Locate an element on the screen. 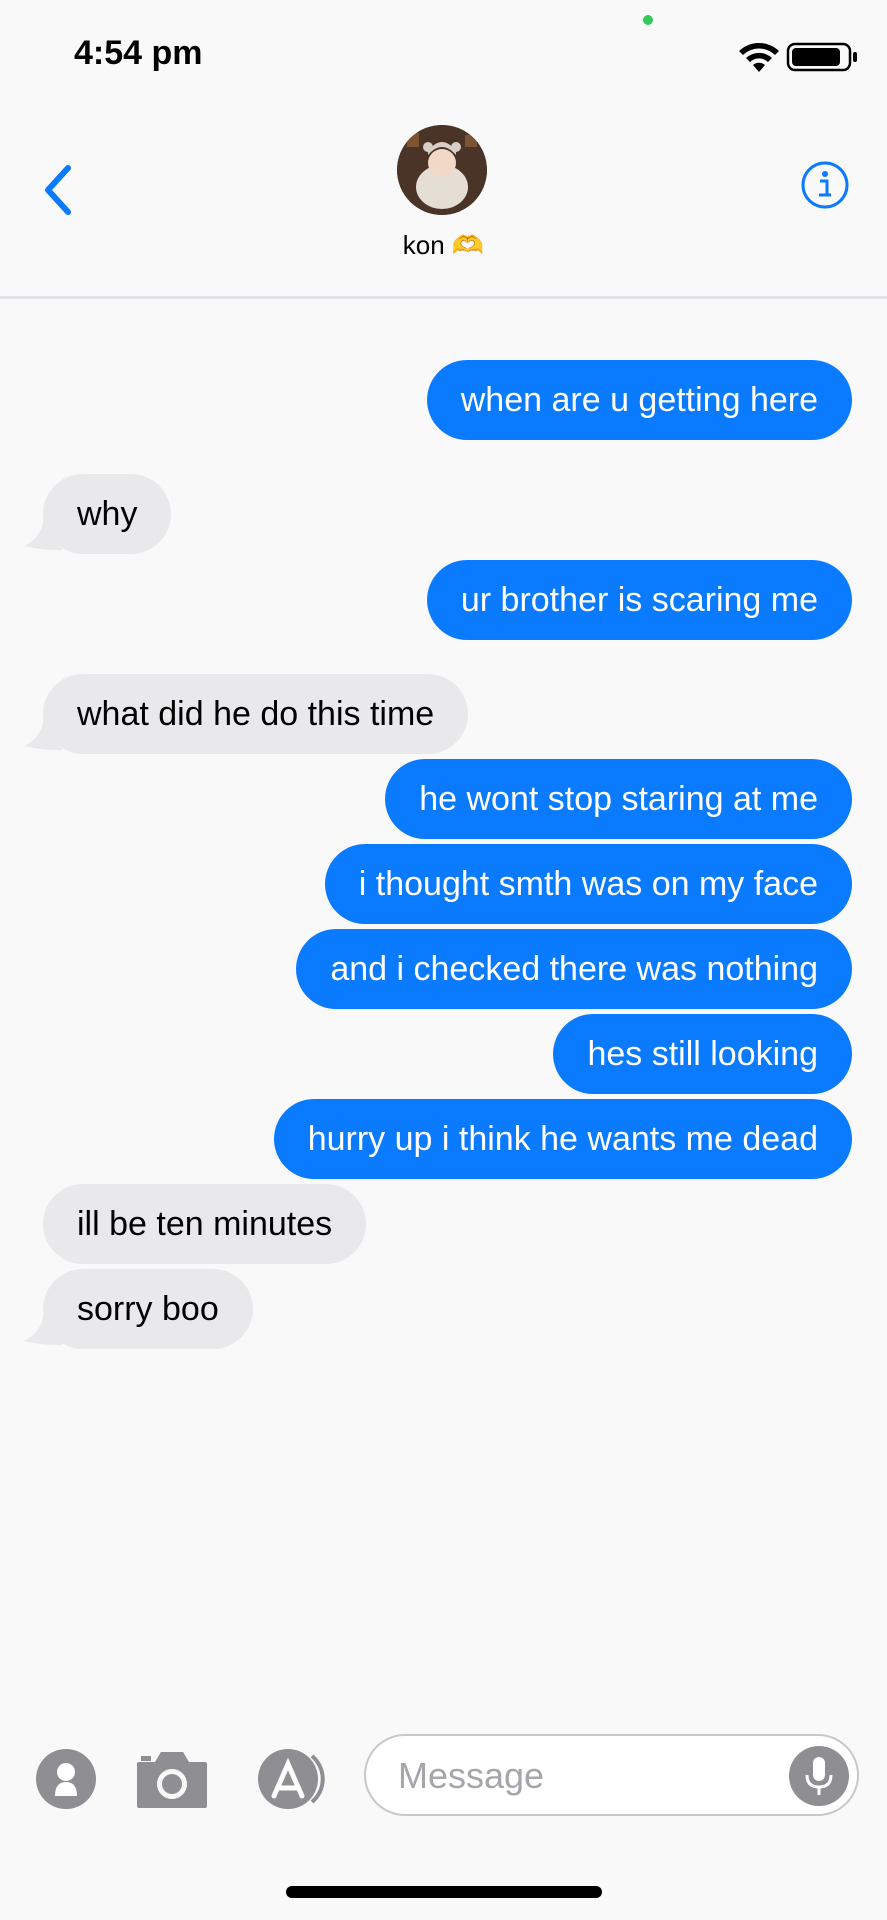 The image size is (887, 1920). contact-card-icon is located at coordinates (66, 1779).